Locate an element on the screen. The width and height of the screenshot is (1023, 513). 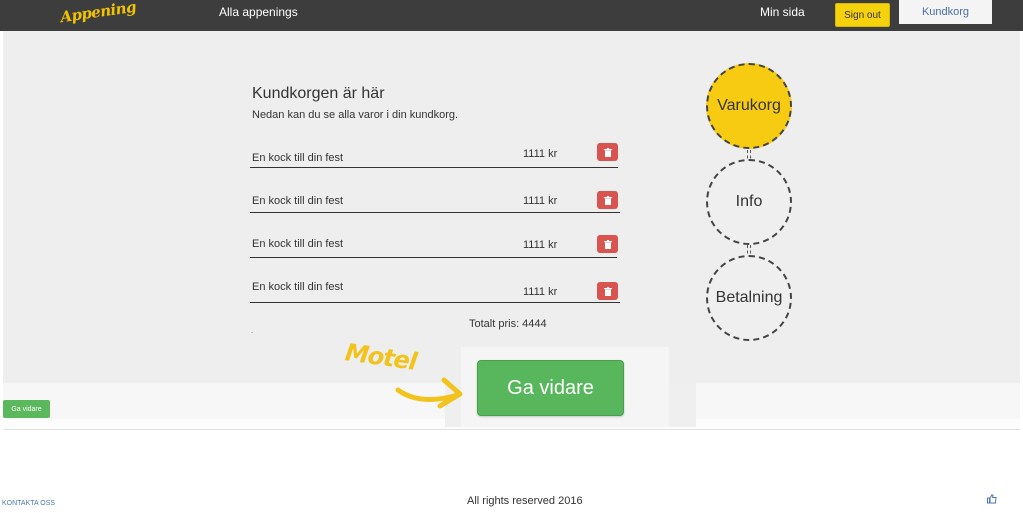
step-payment: Betalning is located at coordinates (749, 298).